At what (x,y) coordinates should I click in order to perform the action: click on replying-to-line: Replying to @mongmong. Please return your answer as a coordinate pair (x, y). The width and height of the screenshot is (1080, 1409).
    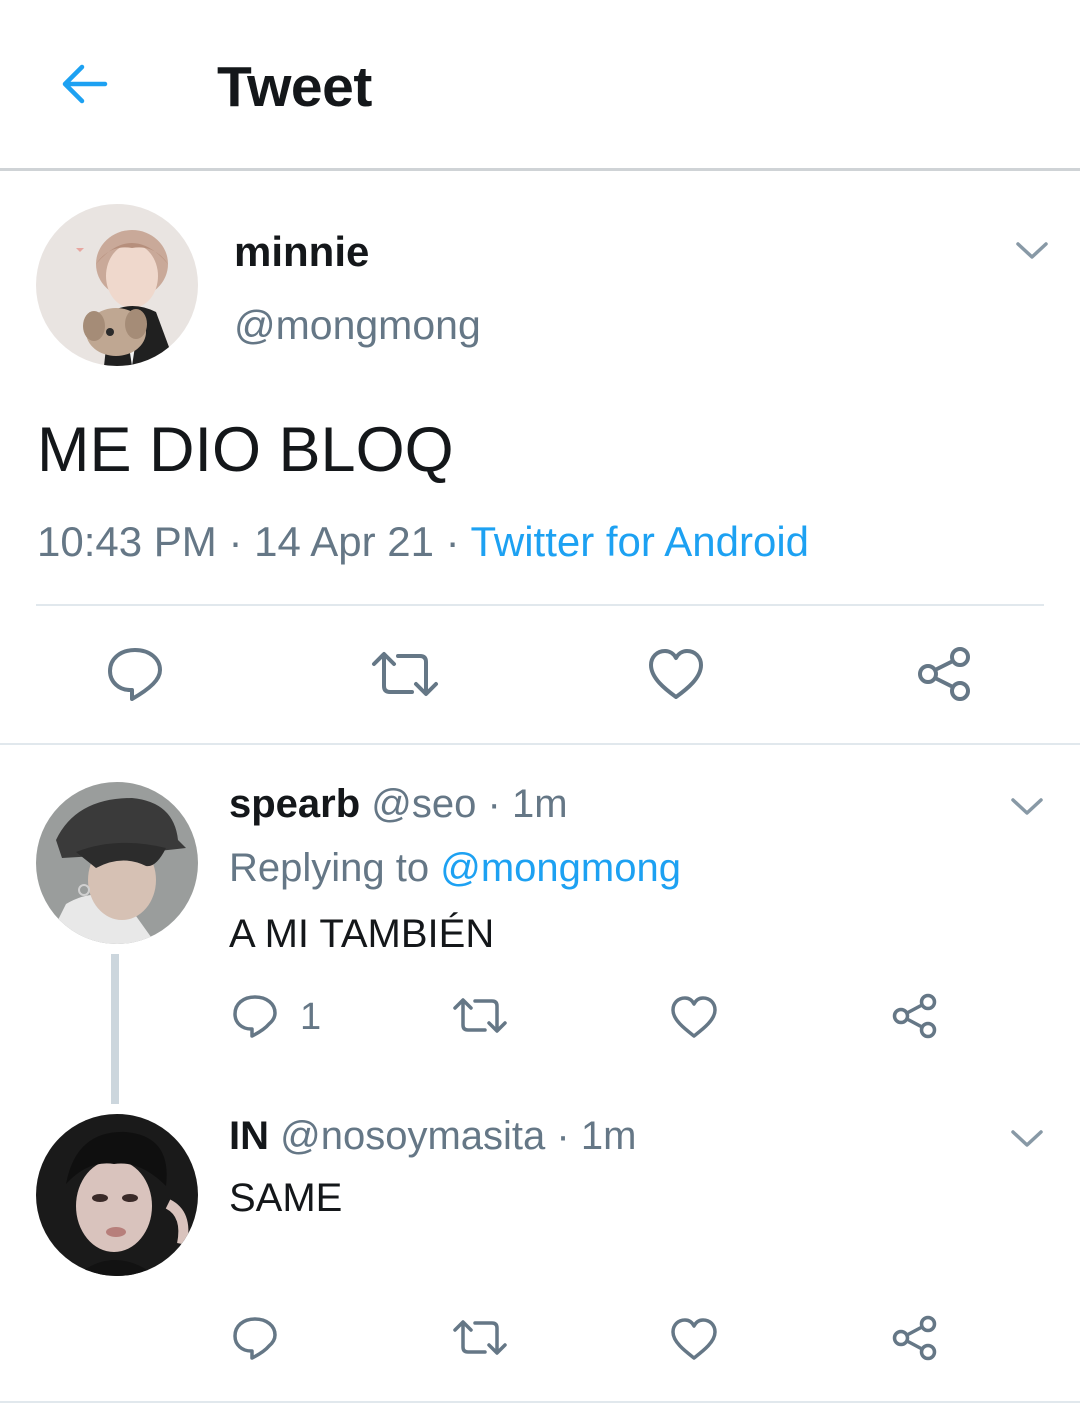
    Looking at the image, I should click on (455, 868).